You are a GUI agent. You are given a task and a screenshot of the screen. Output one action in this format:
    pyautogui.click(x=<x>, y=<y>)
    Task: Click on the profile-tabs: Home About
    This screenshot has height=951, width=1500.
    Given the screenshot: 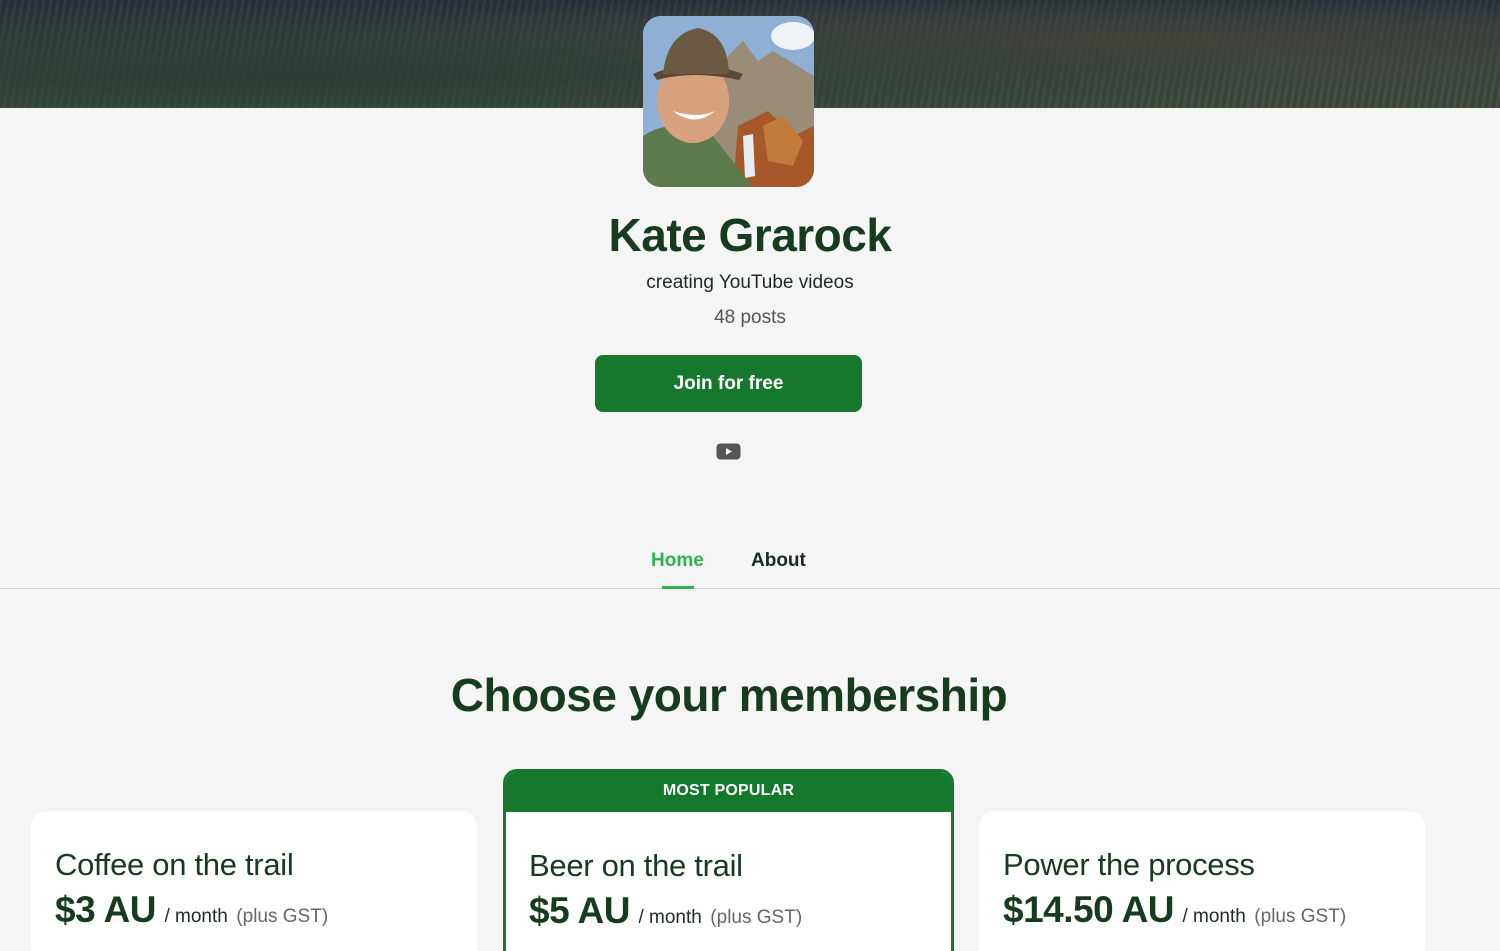 What is the action you would take?
    pyautogui.click(x=750, y=564)
    